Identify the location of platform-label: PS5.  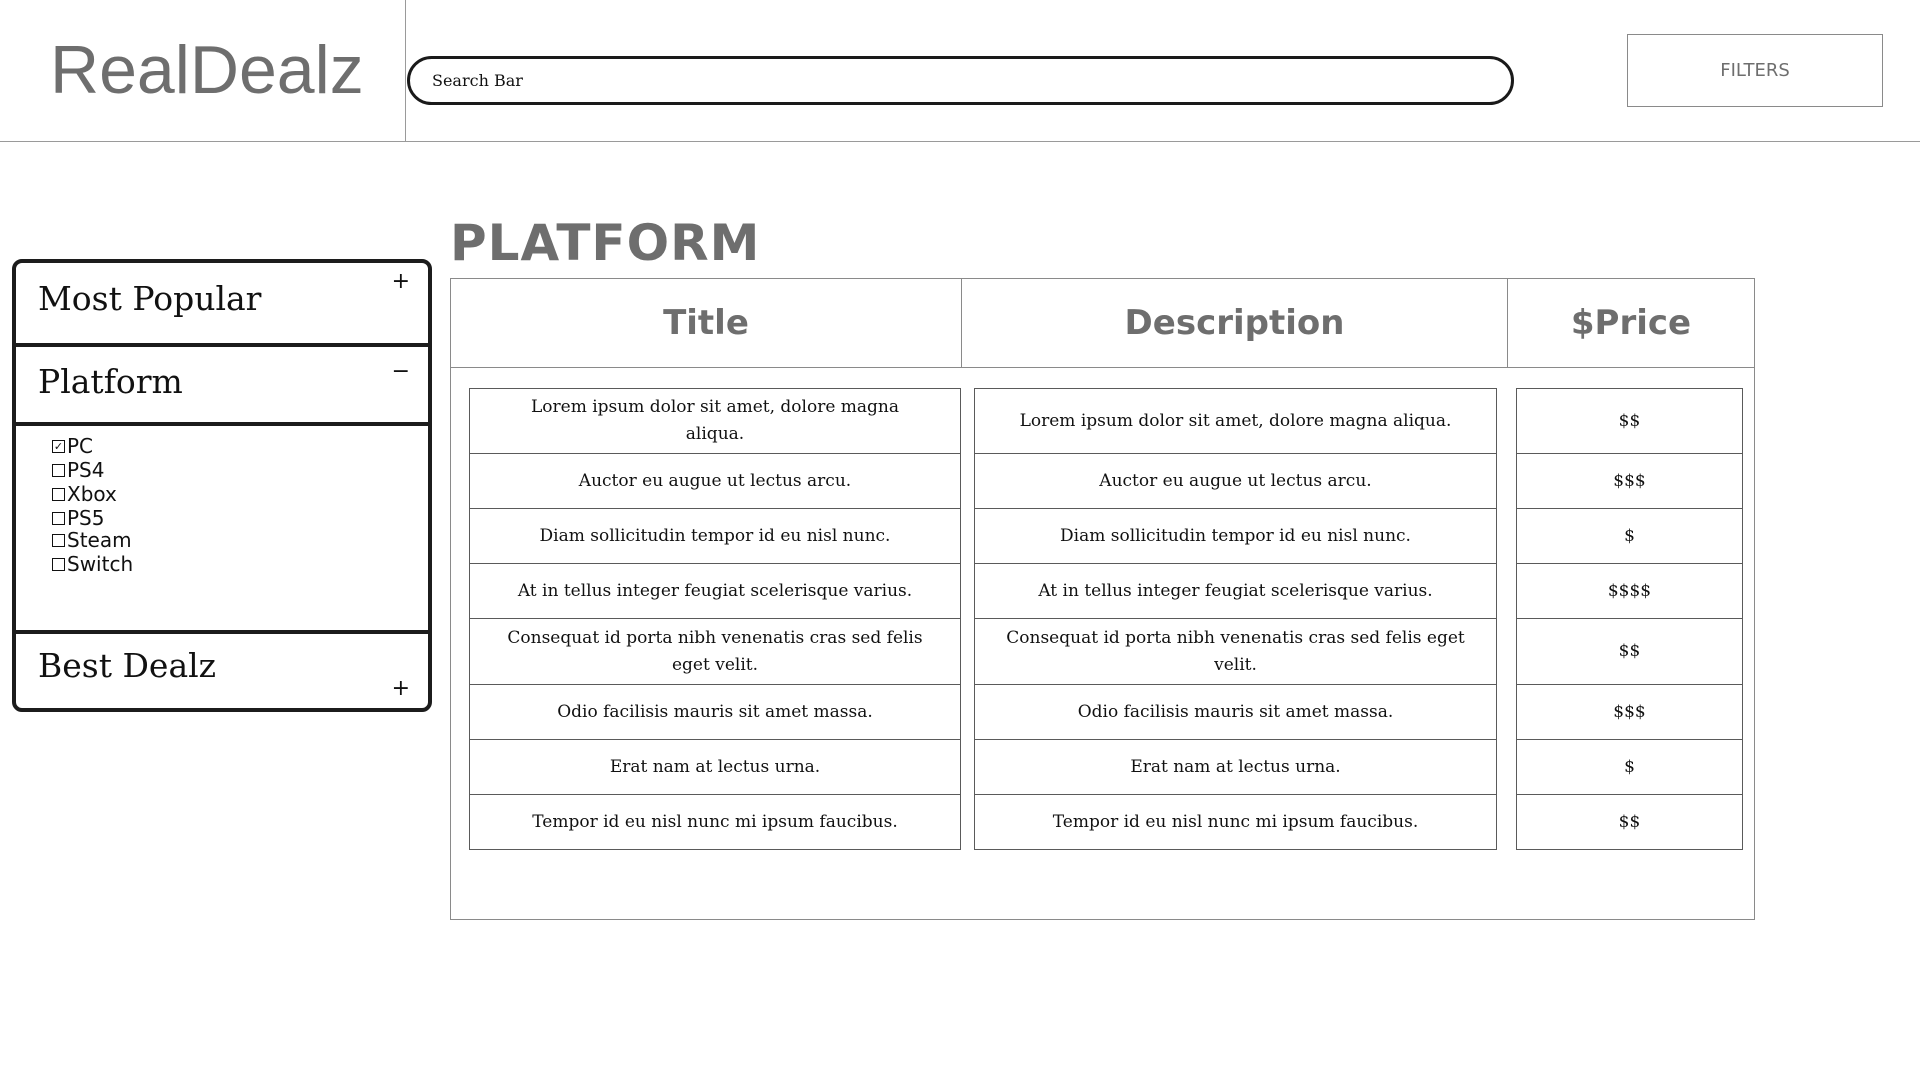
(86, 518).